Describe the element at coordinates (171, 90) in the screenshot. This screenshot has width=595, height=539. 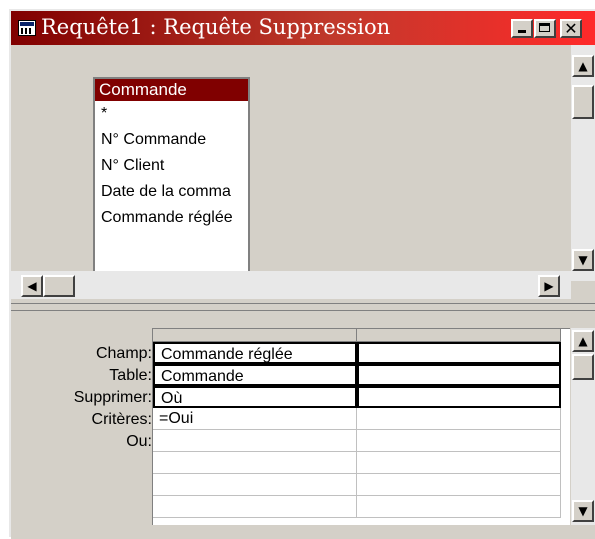
I see `table-list-title: Commande` at that location.